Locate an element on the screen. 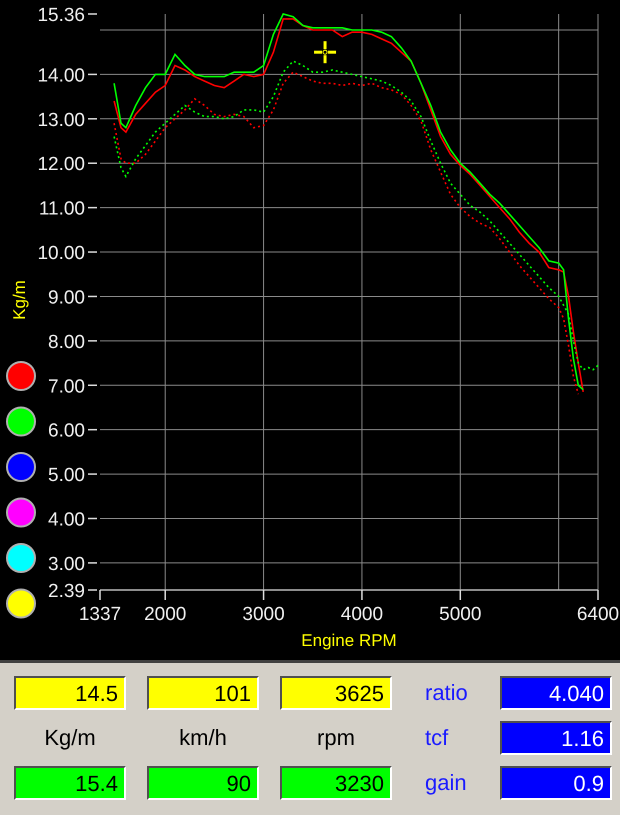 The height and width of the screenshot is (815, 620). x-tick-label: 4000 is located at coordinates (362, 614).